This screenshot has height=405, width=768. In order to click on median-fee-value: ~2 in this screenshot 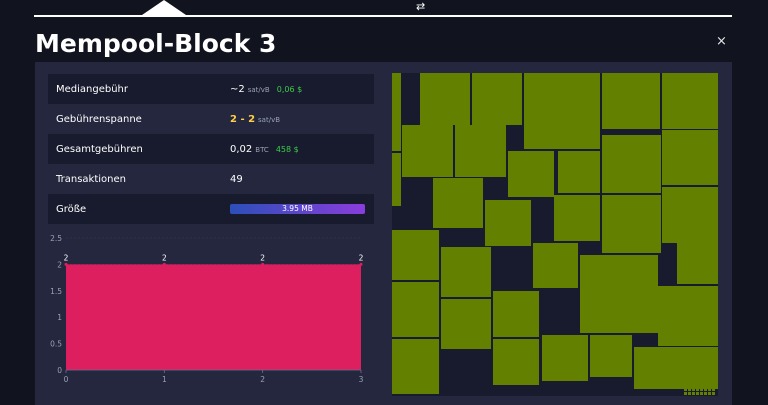, I will do `click(237, 89)`.